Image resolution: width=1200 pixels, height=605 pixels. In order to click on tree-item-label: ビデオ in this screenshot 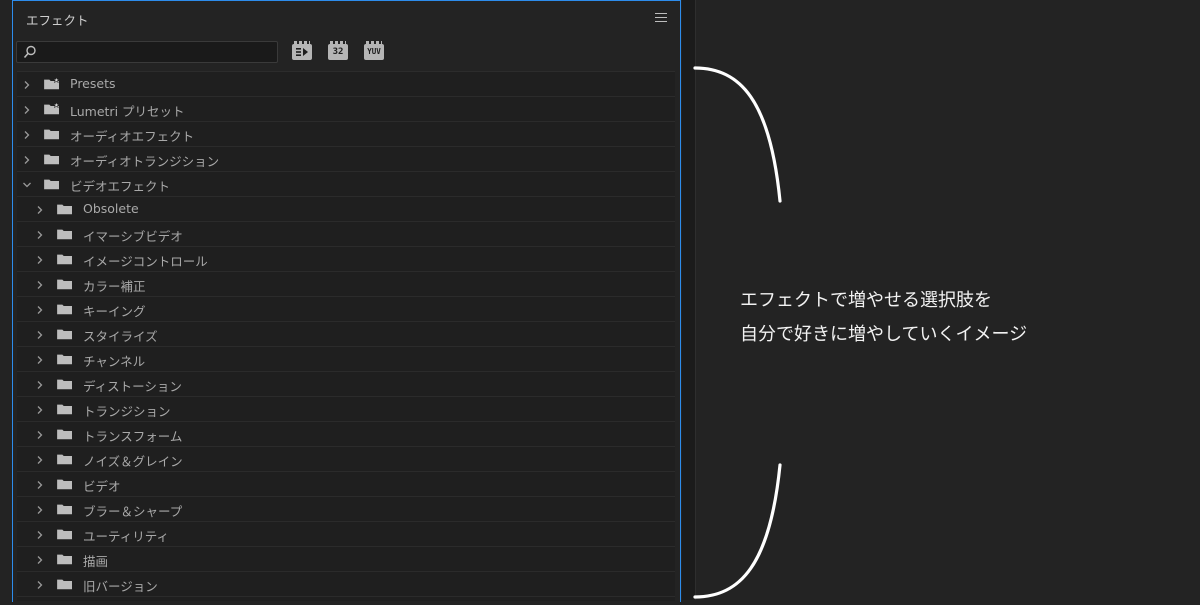, I will do `click(102, 486)`.